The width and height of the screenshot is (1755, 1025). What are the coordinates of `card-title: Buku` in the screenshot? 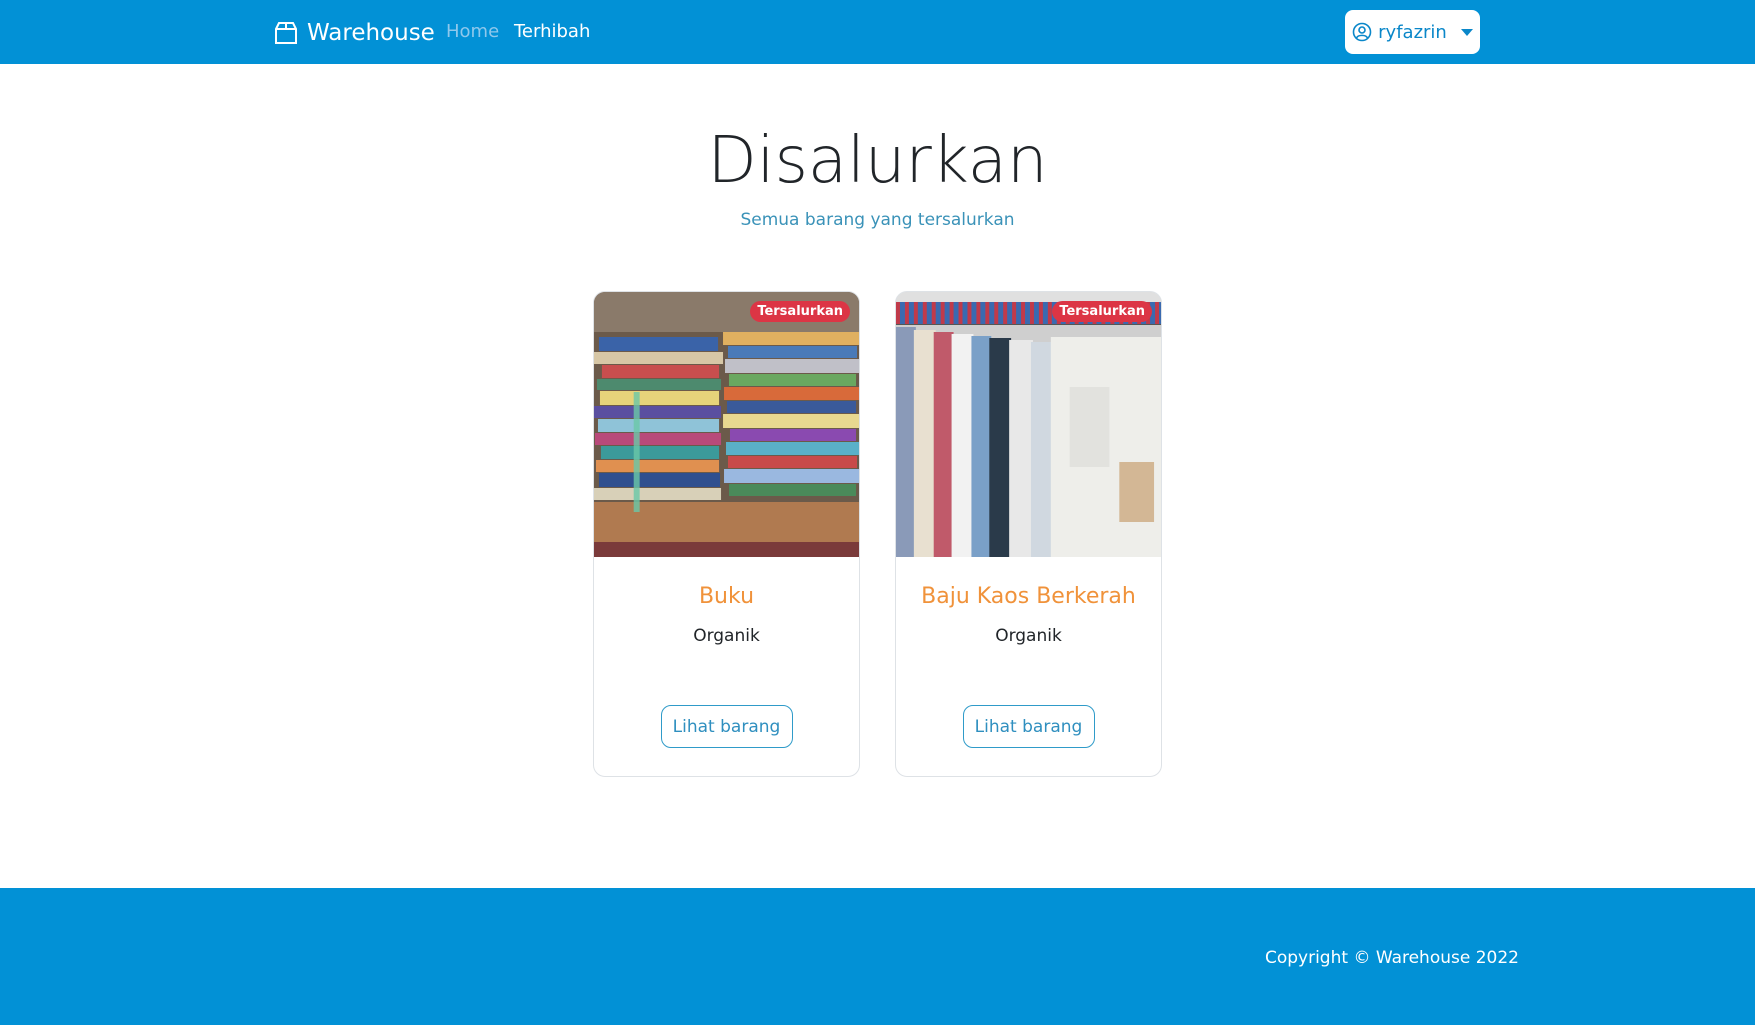 It's located at (726, 596).